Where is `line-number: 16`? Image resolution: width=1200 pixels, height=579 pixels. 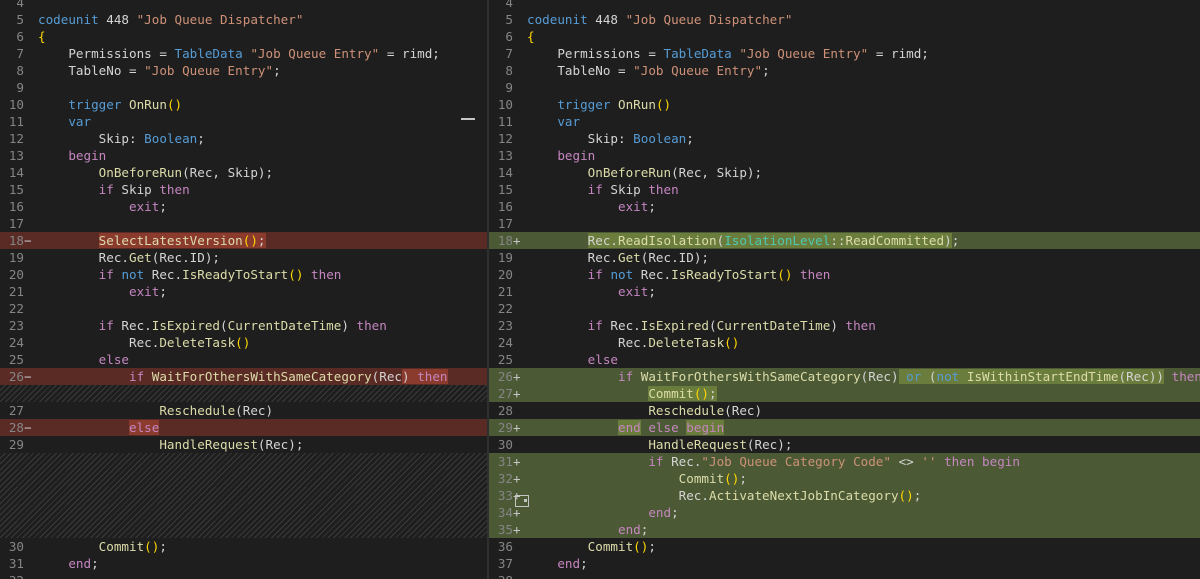
line-number: 16 is located at coordinates (16, 206).